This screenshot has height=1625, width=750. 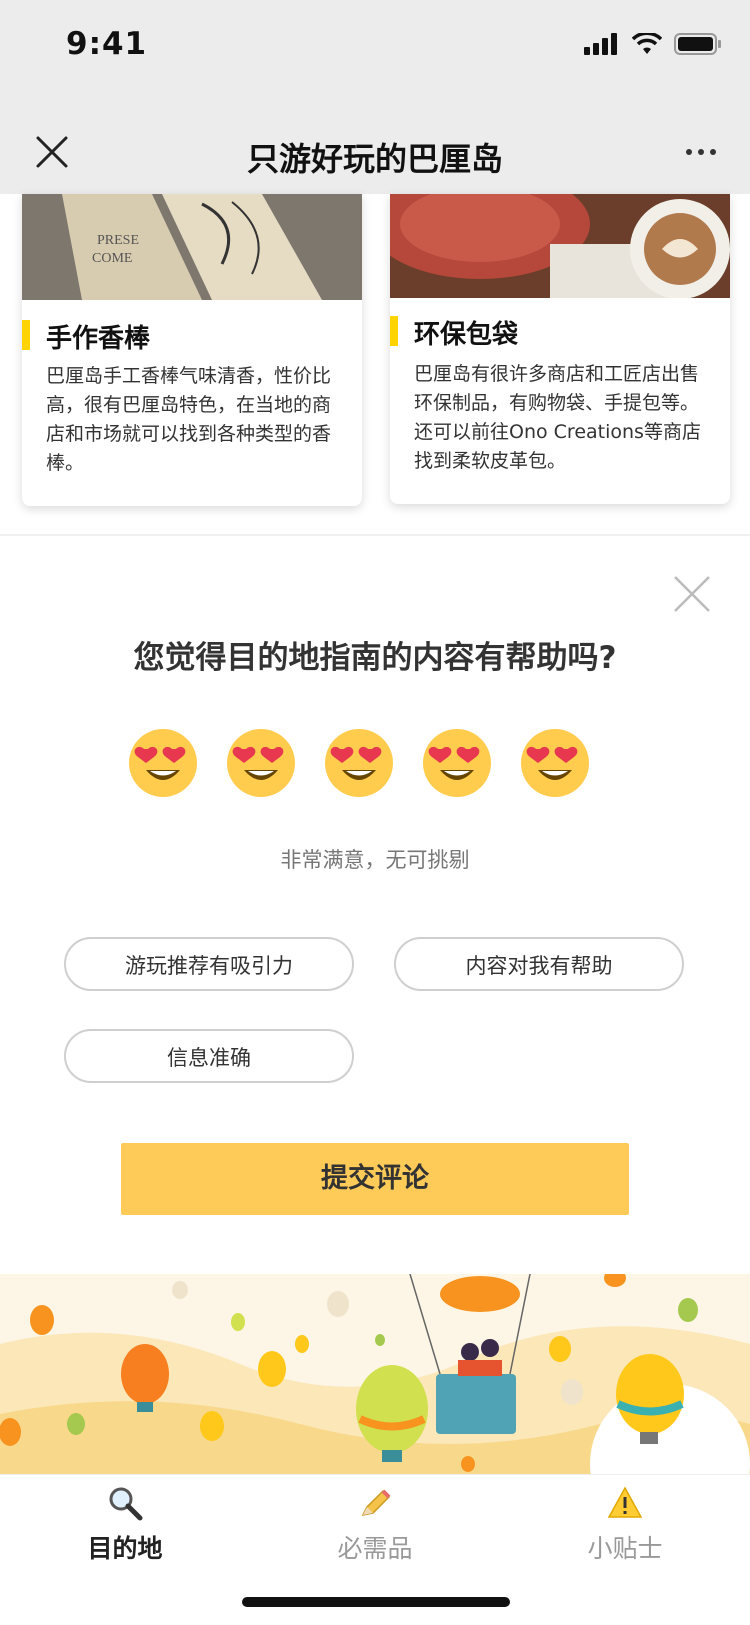 What do you see at coordinates (126, 1504) in the screenshot?
I see `magnifier-icon` at bounding box center [126, 1504].